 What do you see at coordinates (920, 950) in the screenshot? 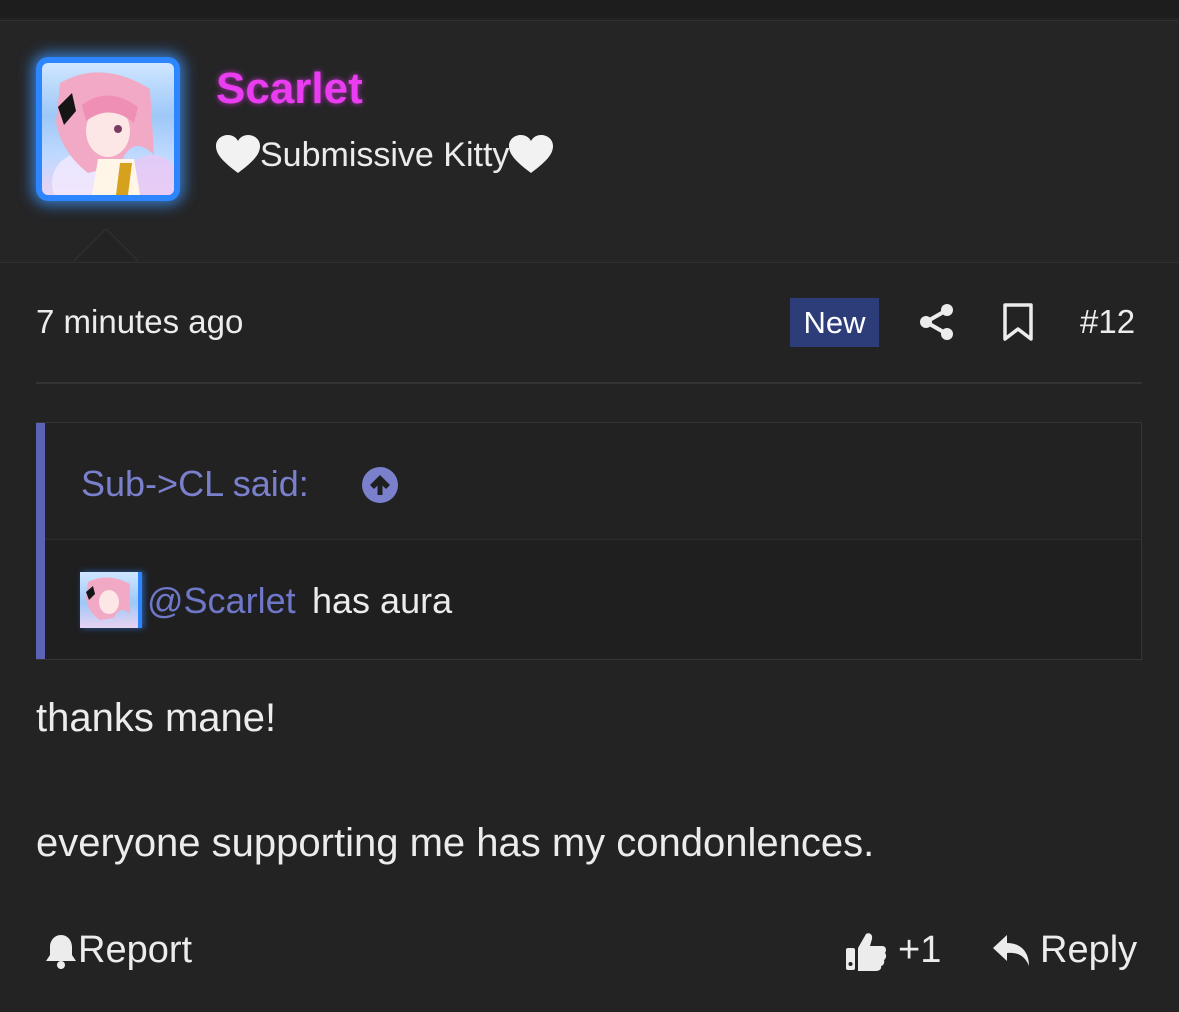
I see `like-count: +1` at bounding box center [920, 950].